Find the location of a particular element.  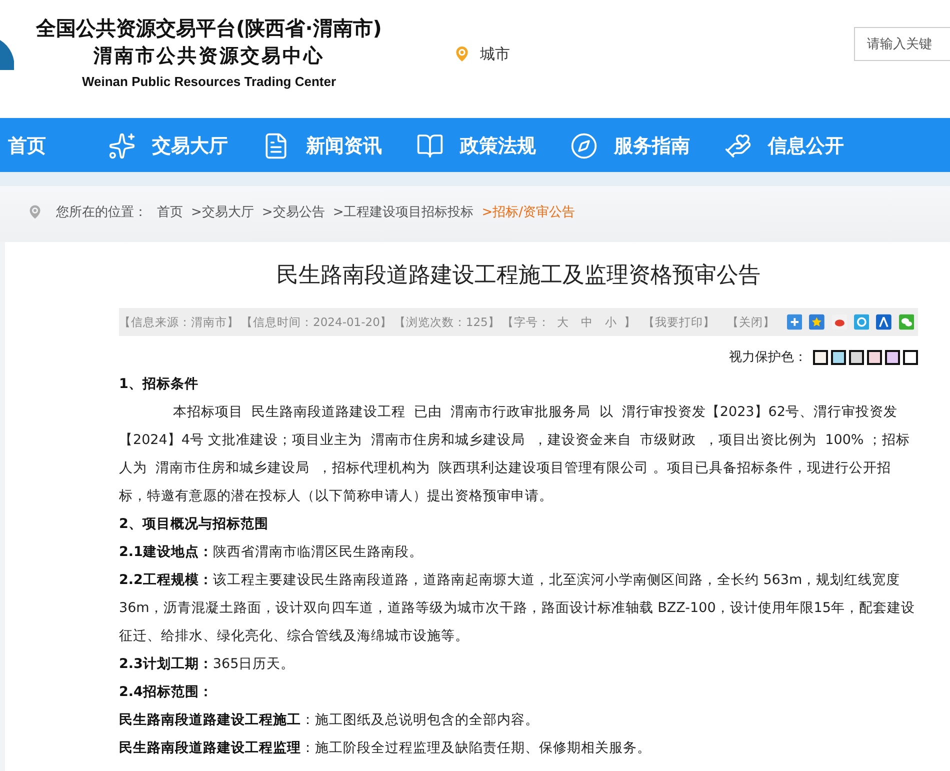

eye-care-label: 视力保护色： is located at coordinates (768, 357).